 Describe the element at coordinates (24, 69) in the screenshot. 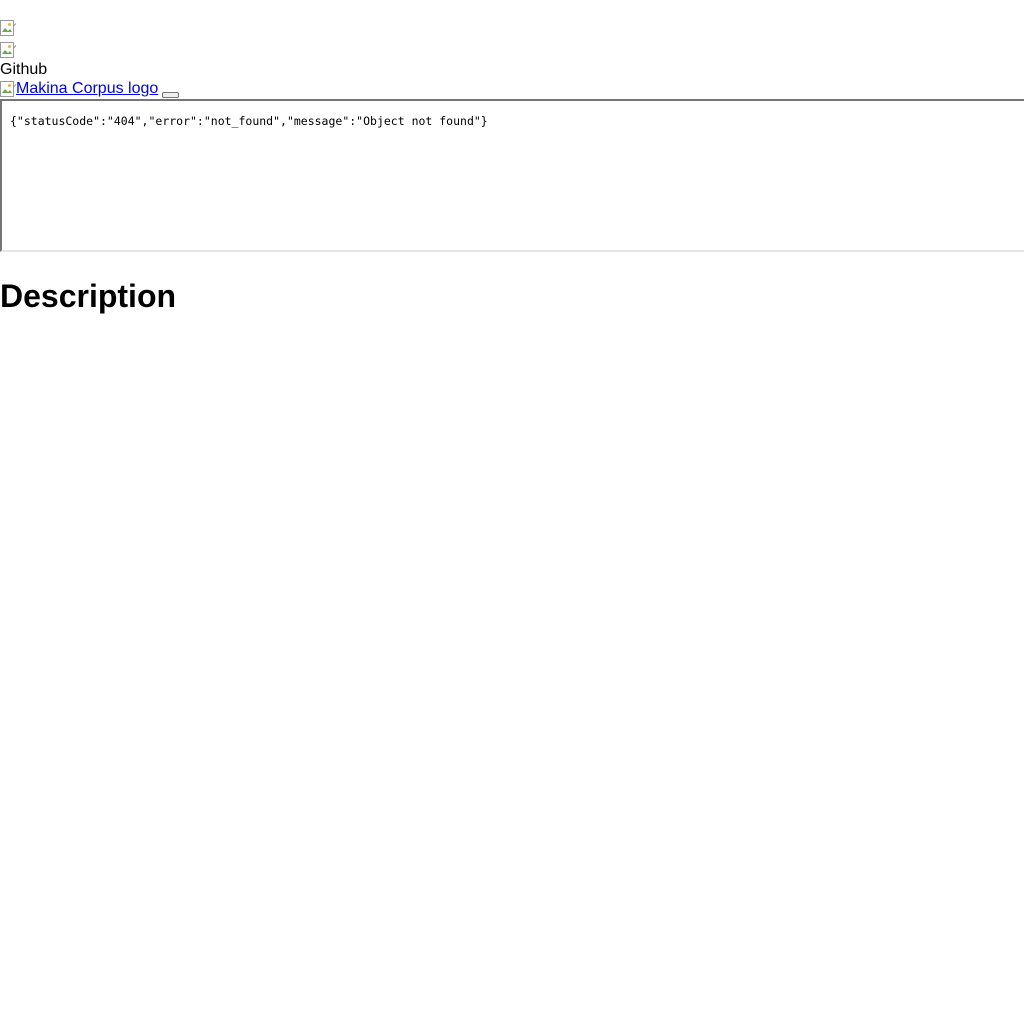

I see `github-label: Github` at that location.